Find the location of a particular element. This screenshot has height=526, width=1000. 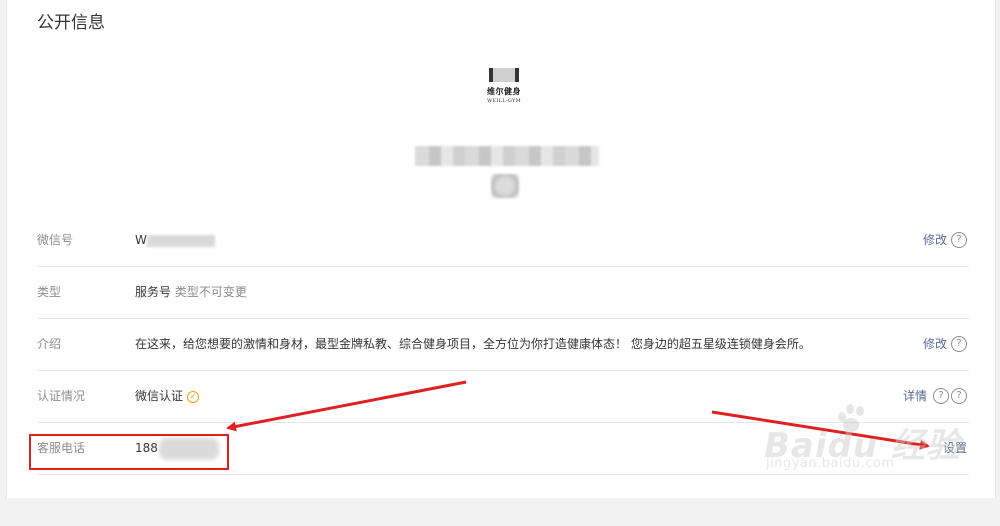

baidu-jingyan-watermark: Baidu 经验 jingyan.baidu.com is located at coordinates (864, 442).